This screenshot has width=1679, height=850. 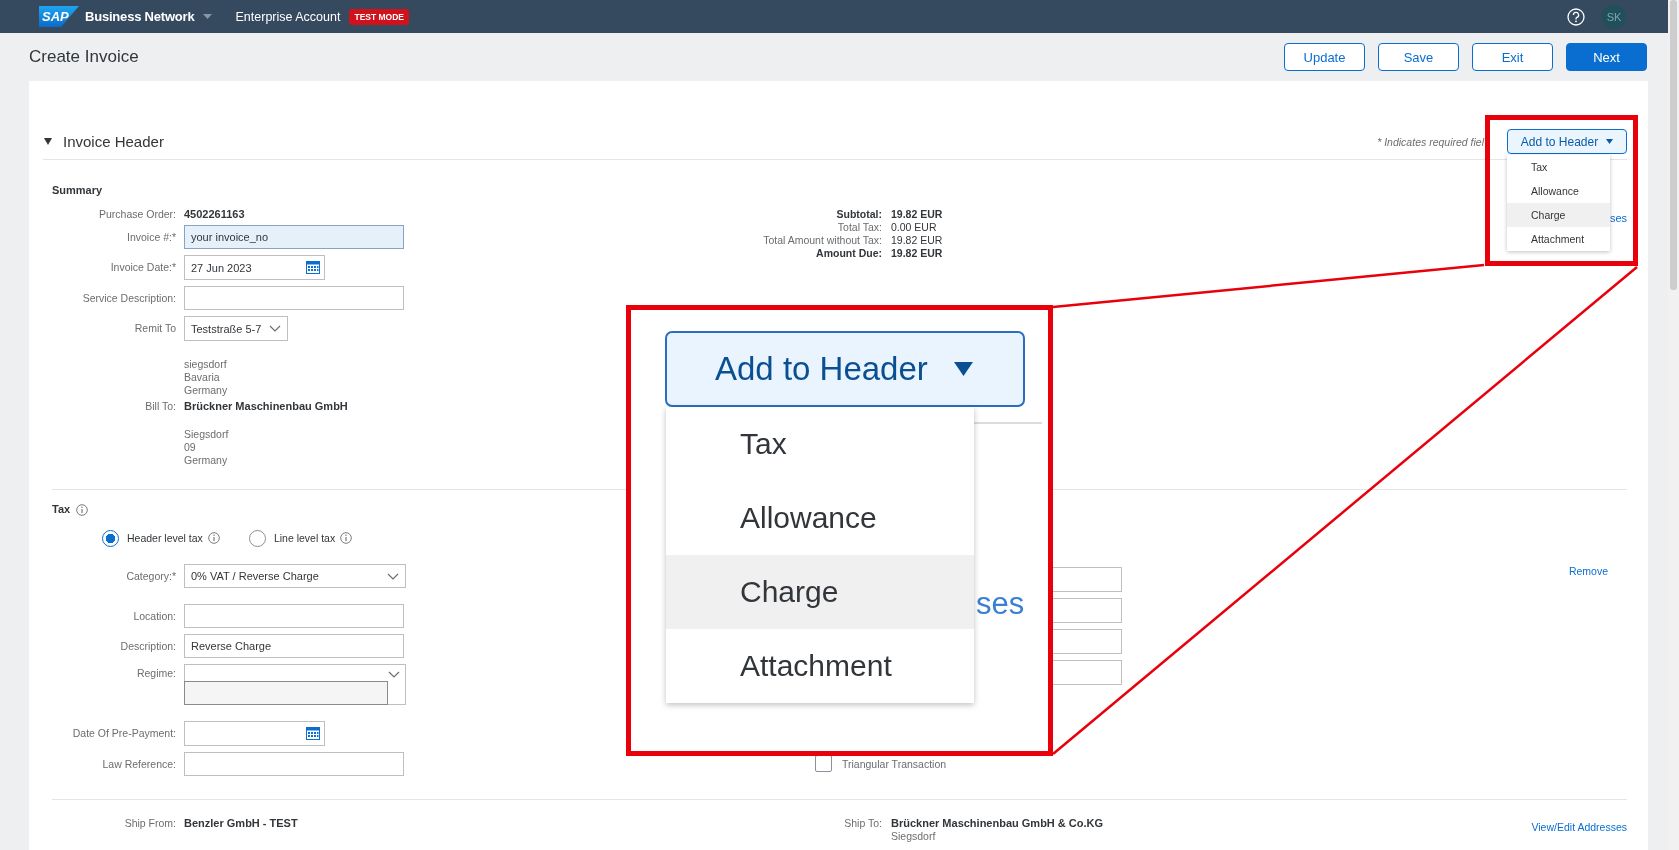 What do you see at coordinates (128, 298) in the screenshot?
I see `field-label: Service Description:` at bounding box center [128, 298].